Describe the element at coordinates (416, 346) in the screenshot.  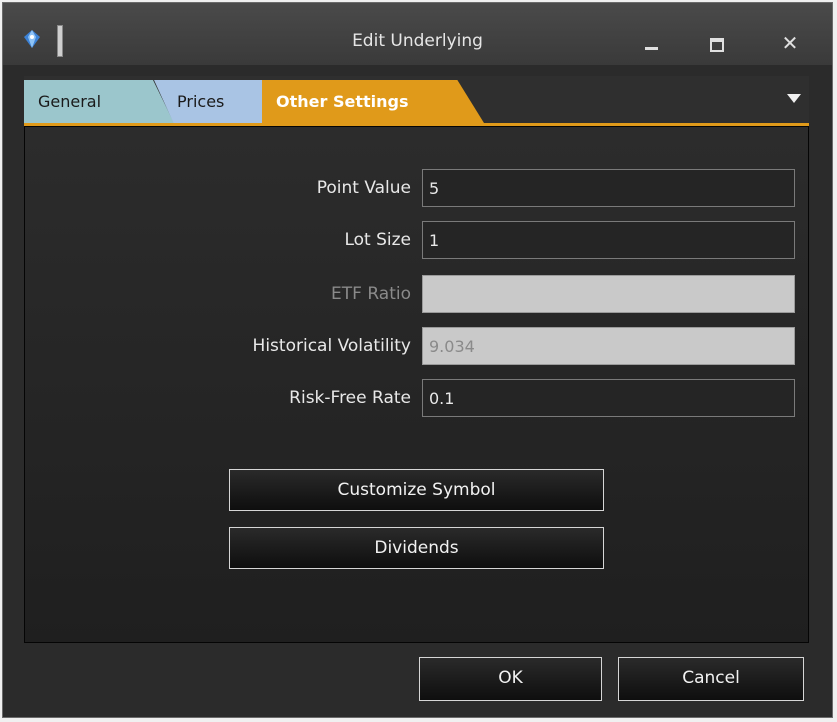
I see `historical-volatility-row: Historical Volatility` at that location.